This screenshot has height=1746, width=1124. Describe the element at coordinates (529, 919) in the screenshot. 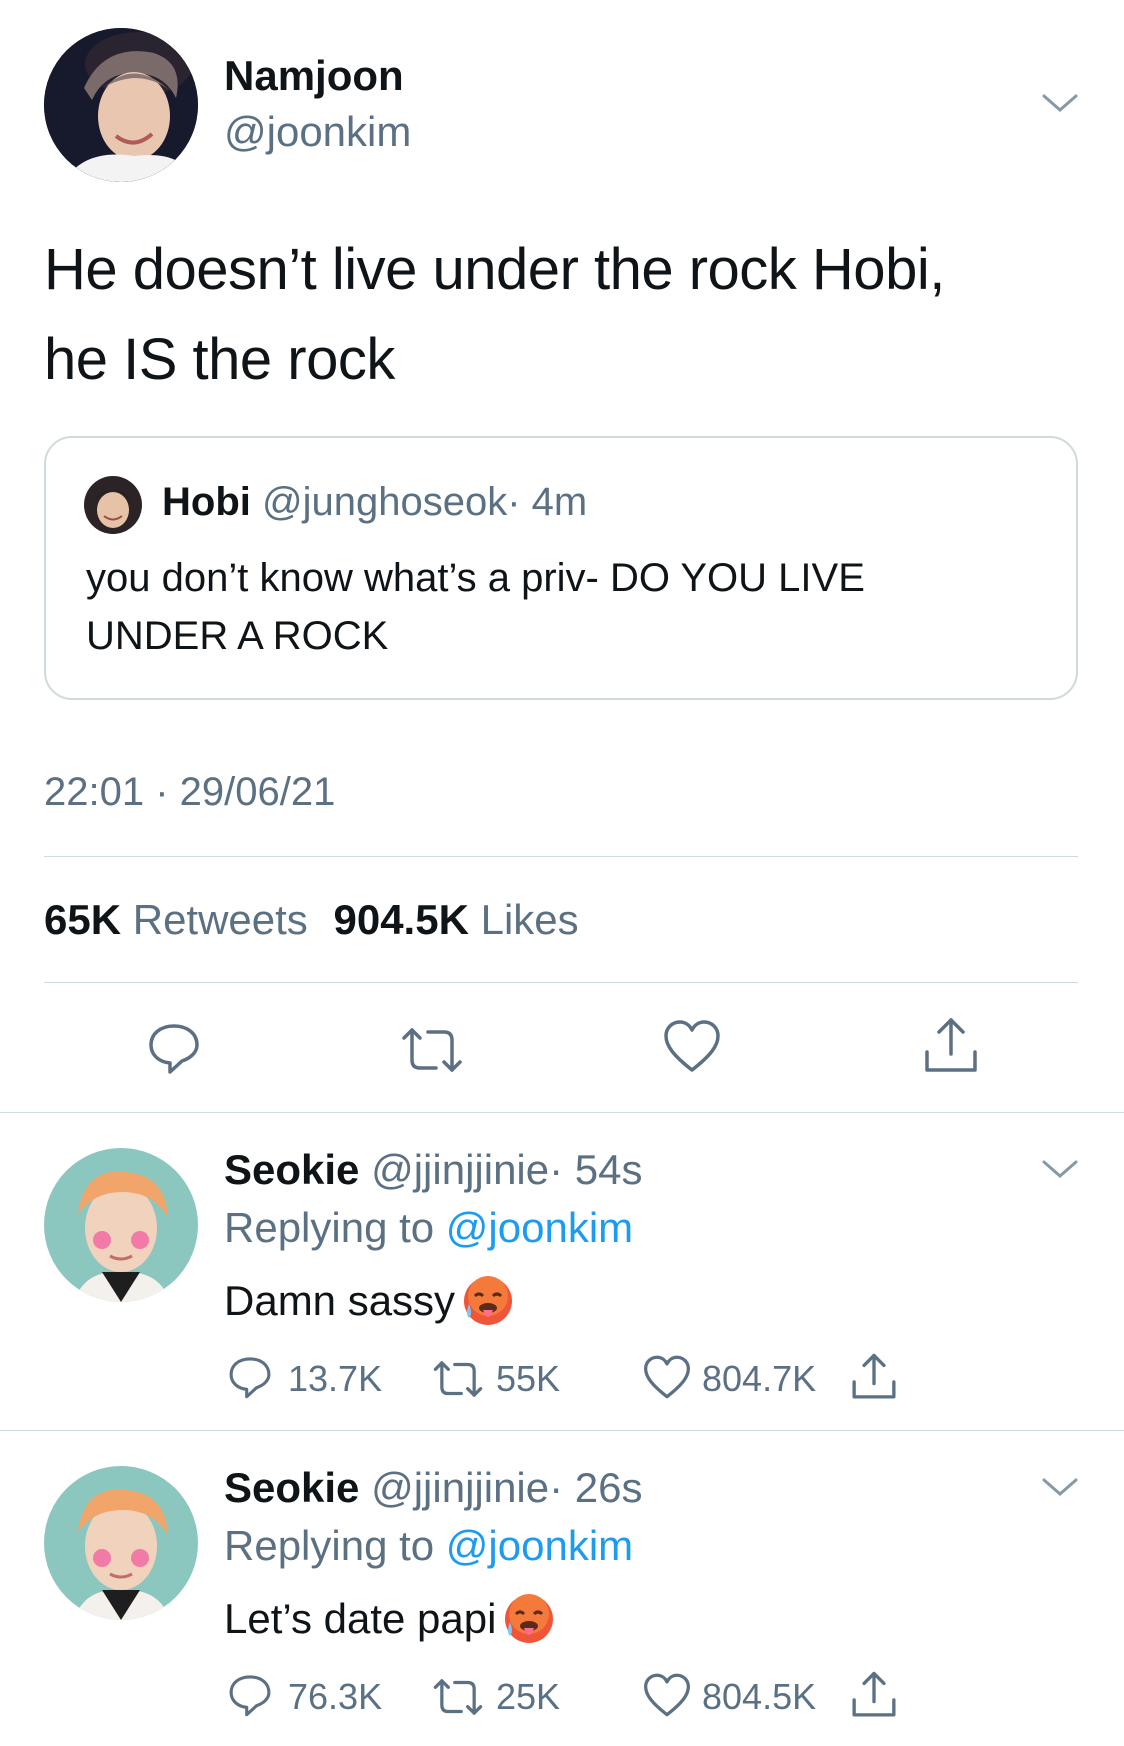

I see `likes-label: Likes` at that location.